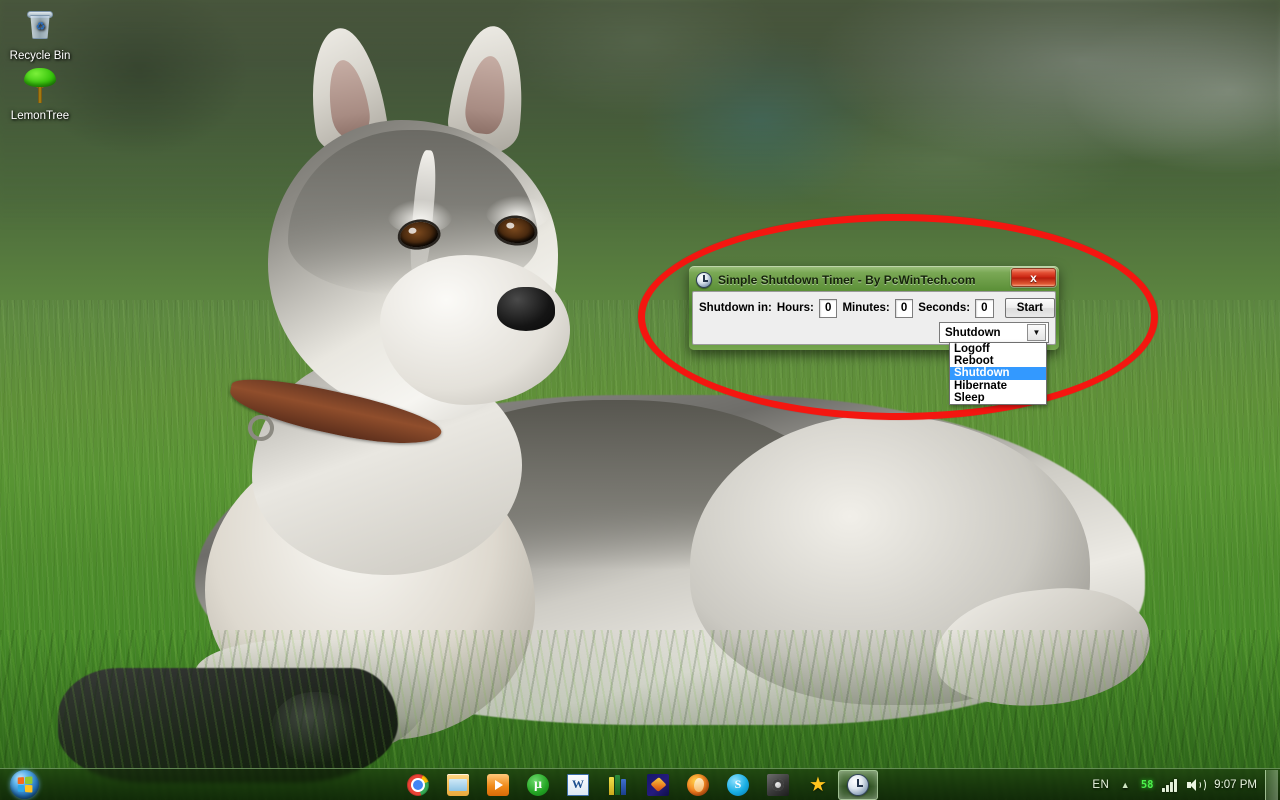 Image resolution: width=1280 pixels, height=800 pixels. What do you see at coordinates (998, 398) in the screenshot?
I see `dropdown-item-sleep: Sleep` at bounding box center [998, 398].